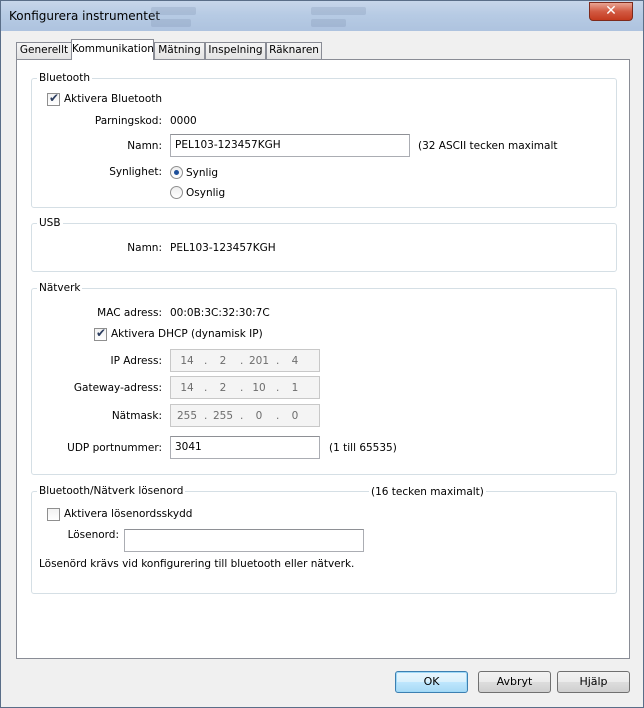  What do you see at coordinates (179, 50) in the screenshot?
I see `tab-matning: Mätning` at bounding box center [179, 50].